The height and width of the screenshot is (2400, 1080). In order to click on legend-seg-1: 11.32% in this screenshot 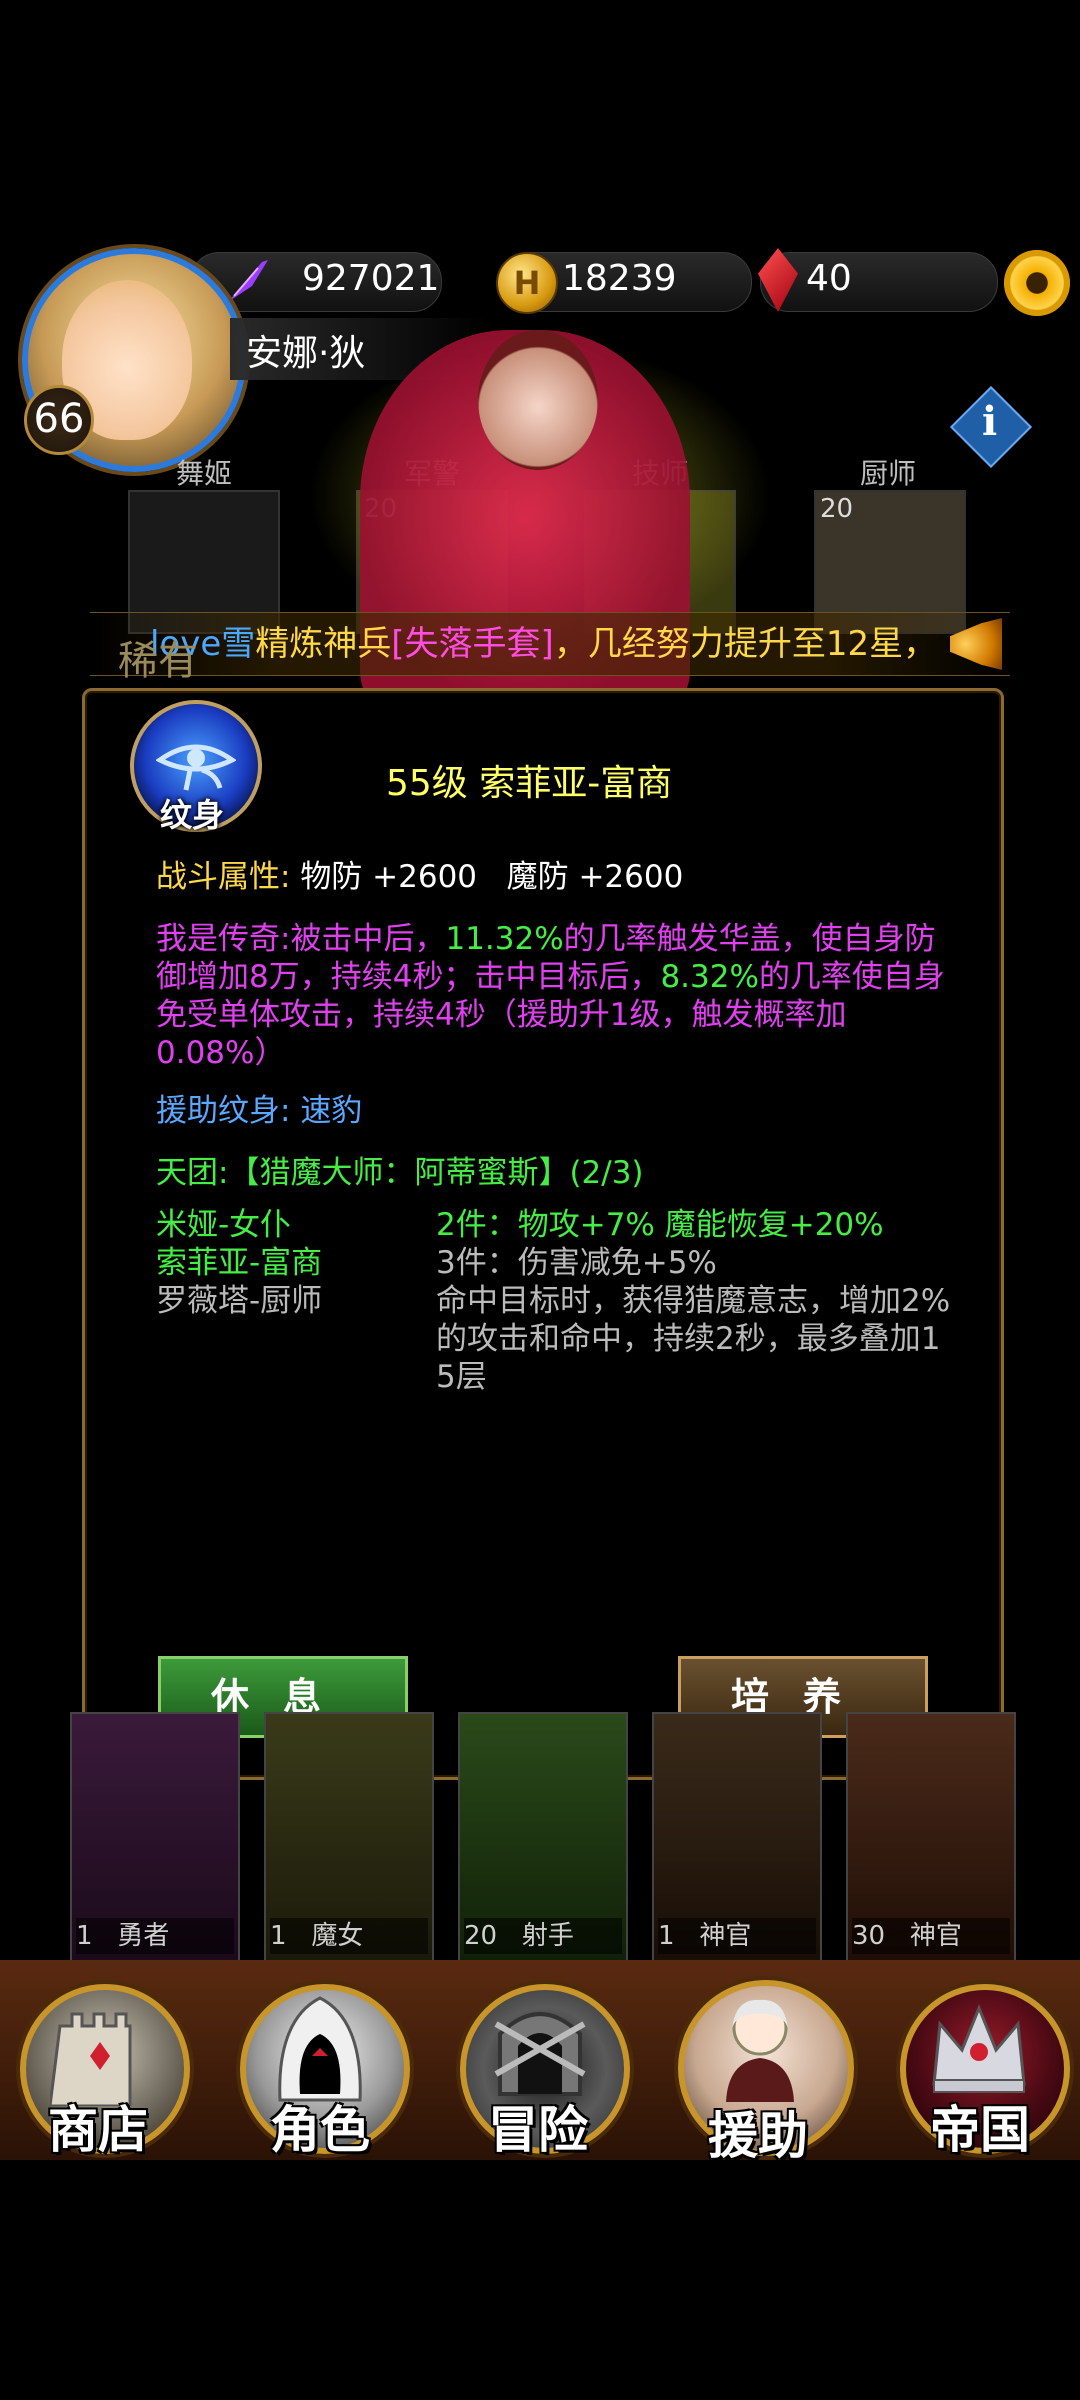, I will do `click(504, 939)`.